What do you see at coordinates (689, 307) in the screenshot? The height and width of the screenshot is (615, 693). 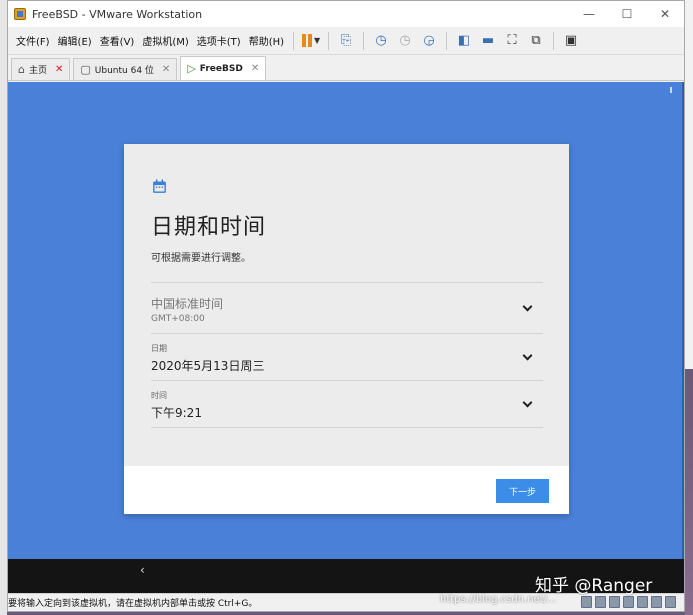 I see `desktop-edge-right` at bounding box center [689, 307].